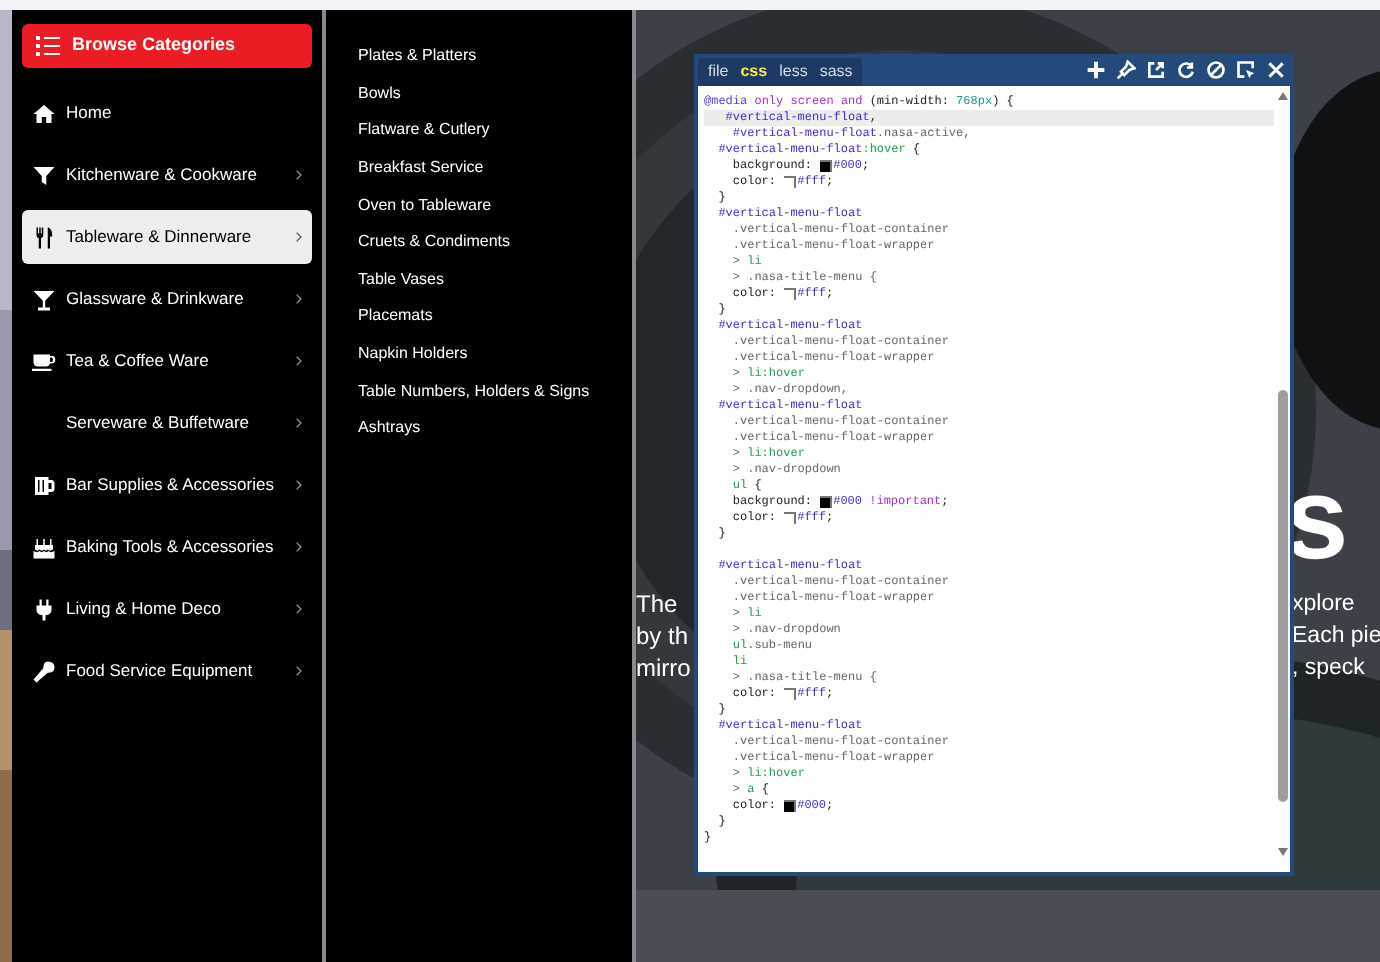 Image resolution: width=1380 pixels, height=962 pixels. I want to click on select-element-icon, so click(1246, 70).